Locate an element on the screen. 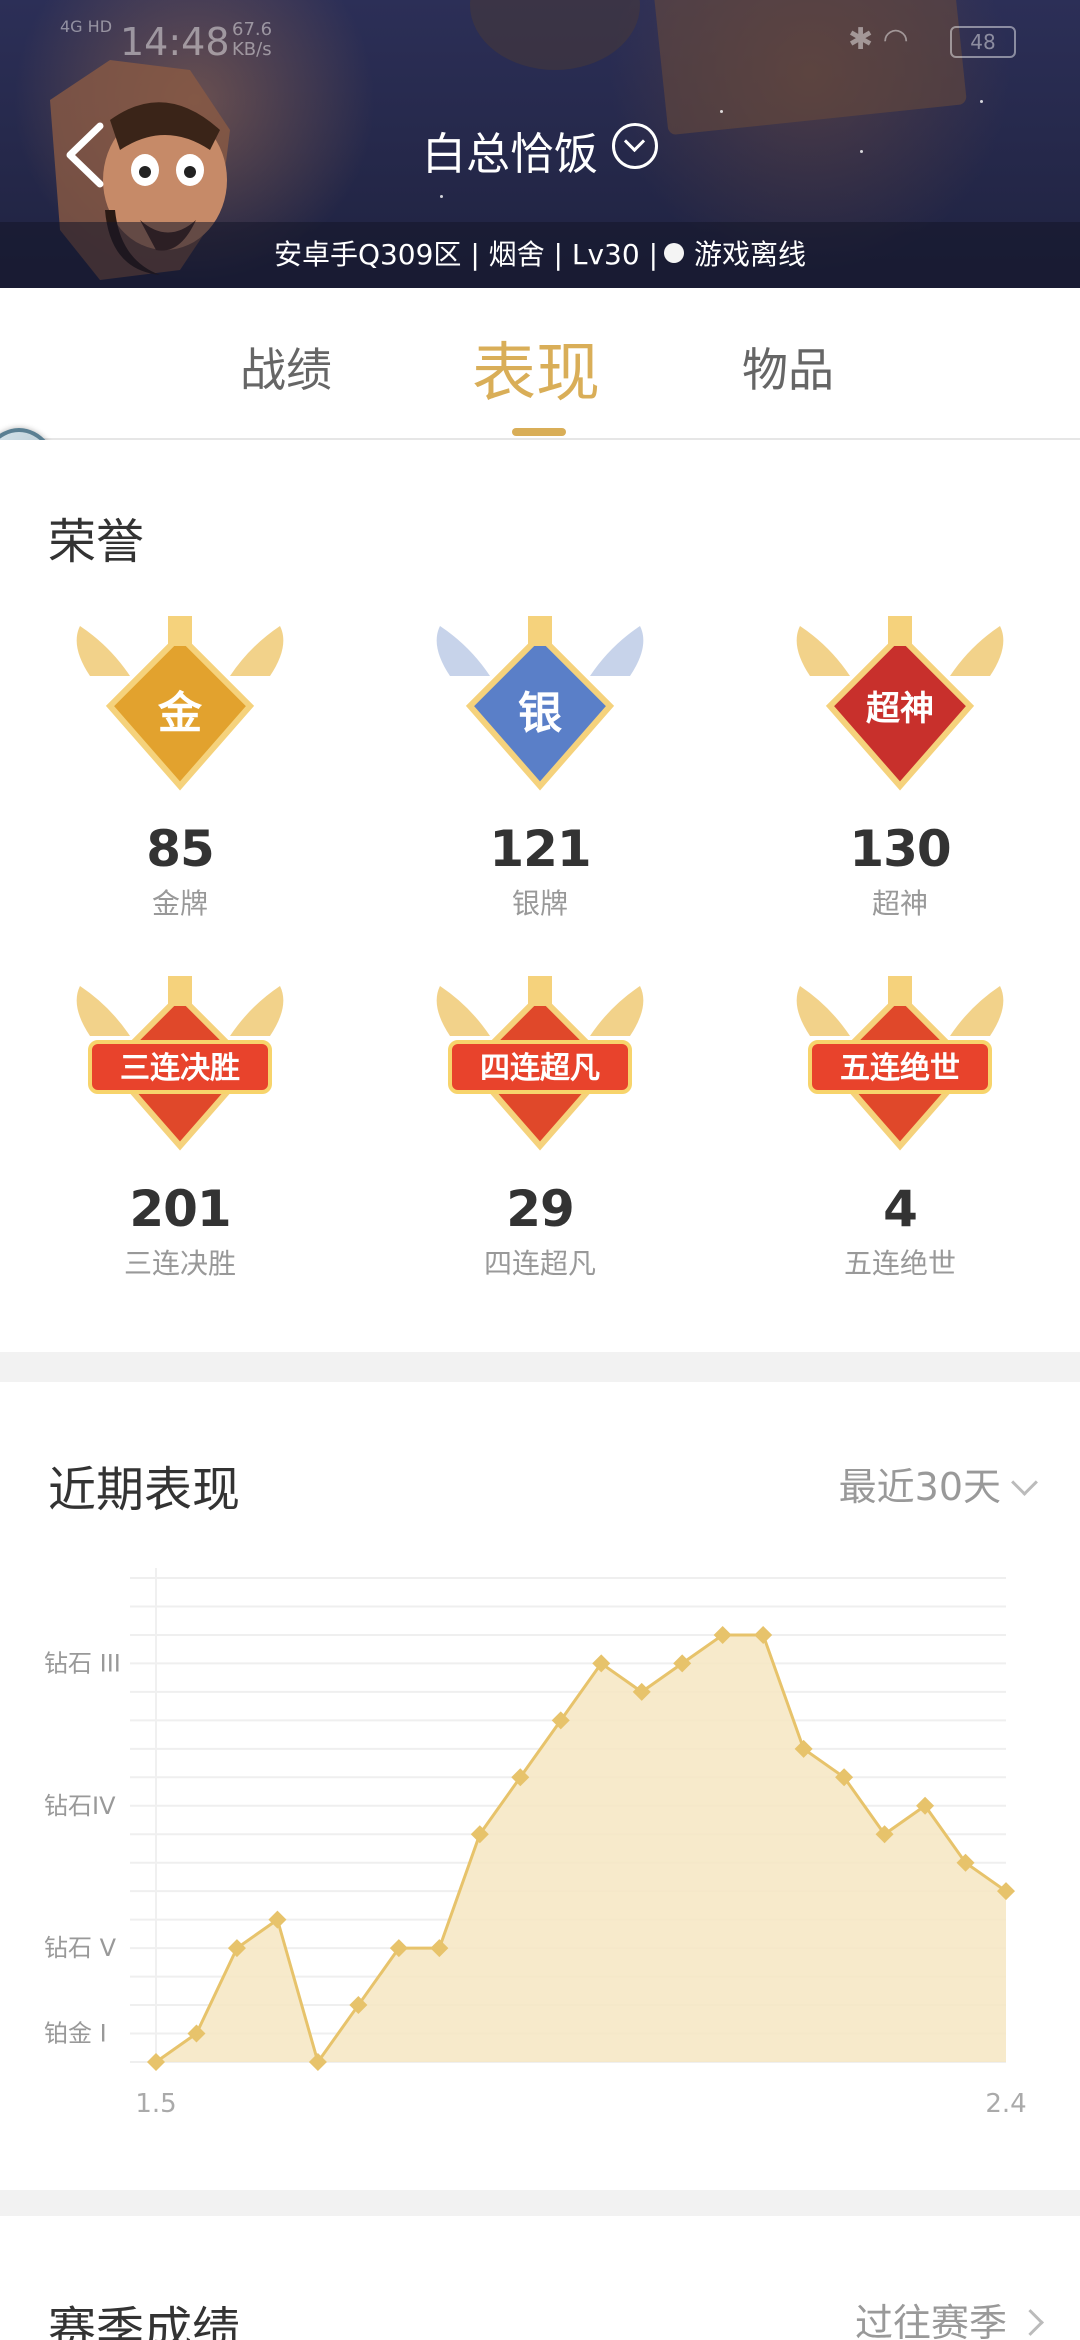 The width and height of the screenshot is (1080, 2340). honor-badge-text: 金 is located at coordinates (180, 713).